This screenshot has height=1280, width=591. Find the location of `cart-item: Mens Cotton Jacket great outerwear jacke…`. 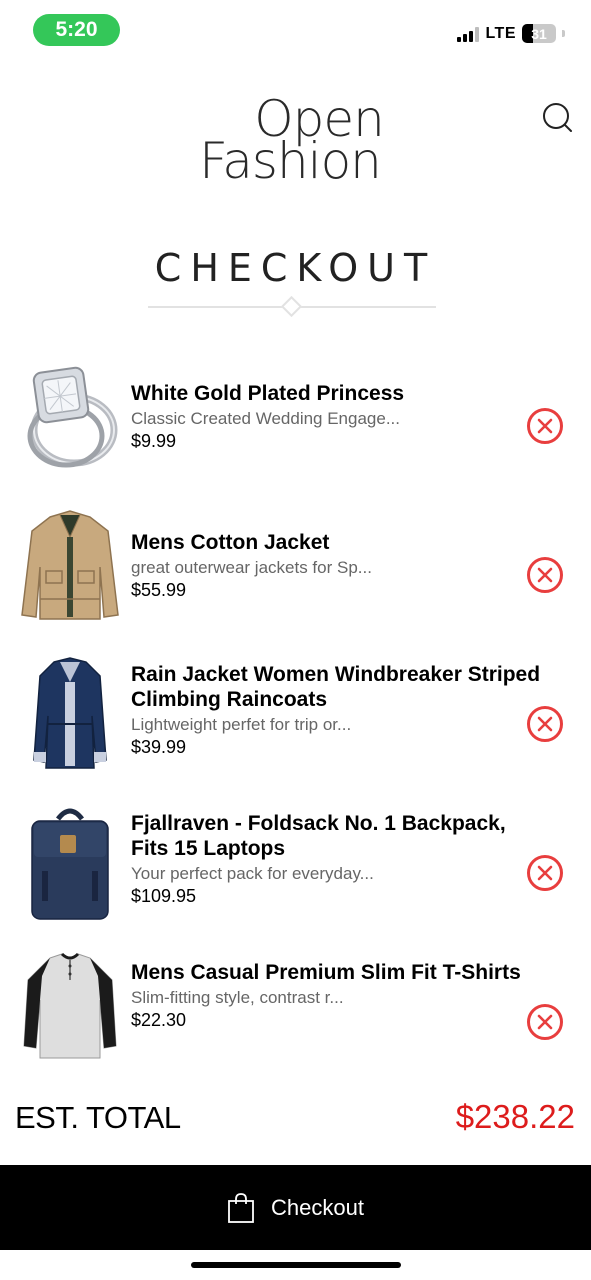

cart-item: Mens Cotton Jacket great outerwear jacke… is located at coordinates (295, 577).